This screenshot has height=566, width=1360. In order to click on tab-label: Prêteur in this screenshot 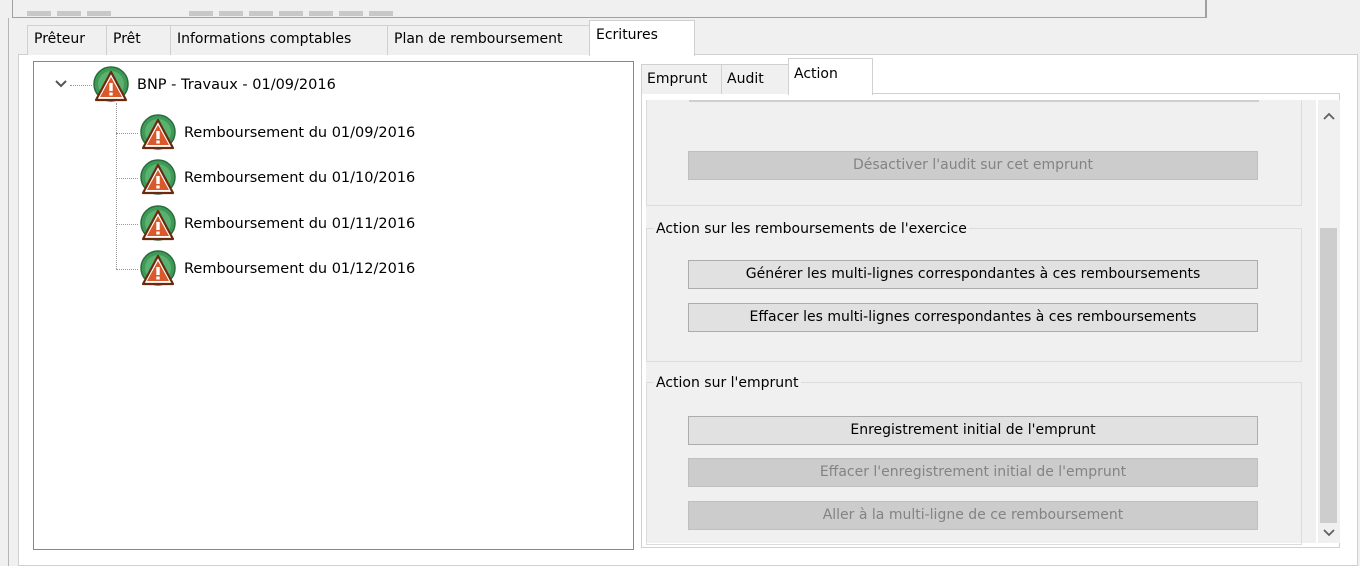, I will do `click(59, 39)`.